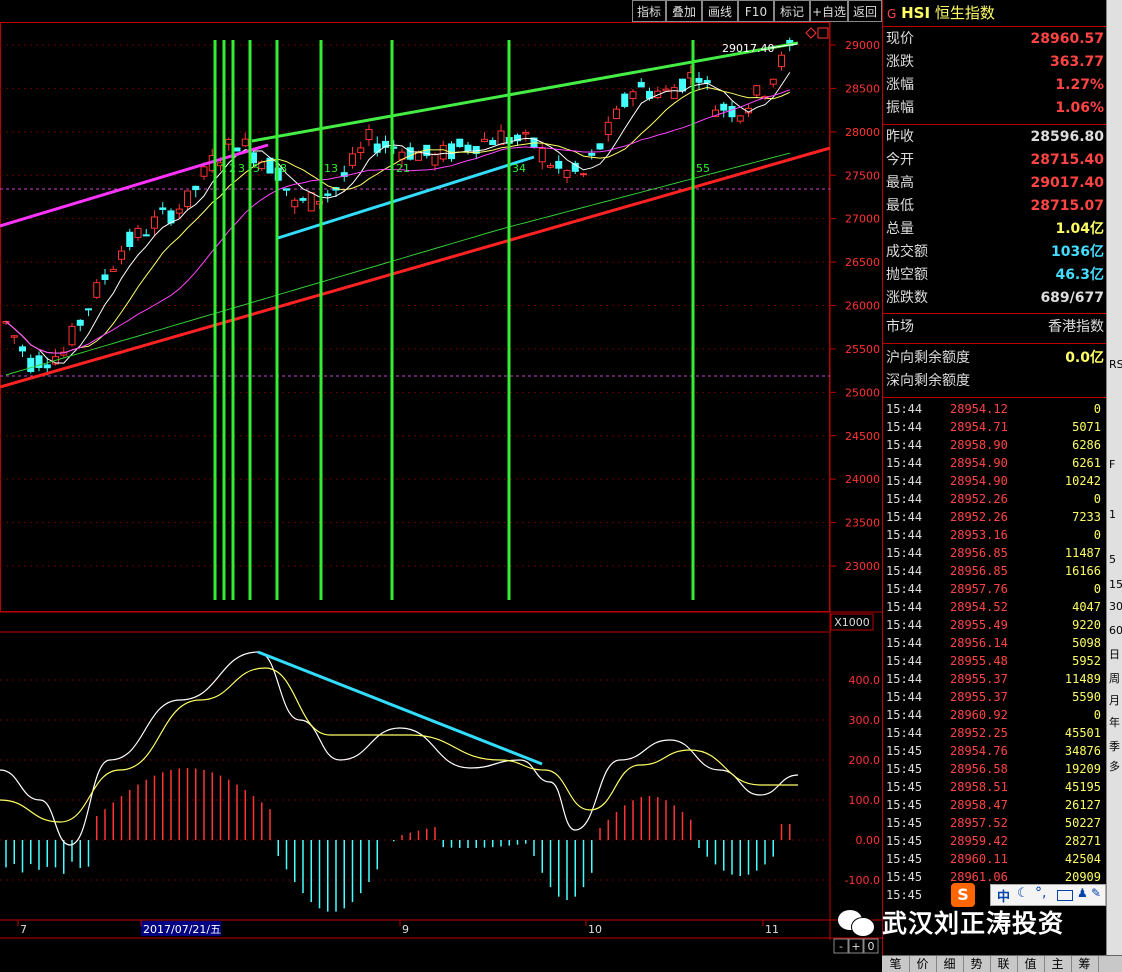 Image resolution: width=1122 pixels, height=972 pixels. I want to click on period-item: 15, so click(1115, 585).